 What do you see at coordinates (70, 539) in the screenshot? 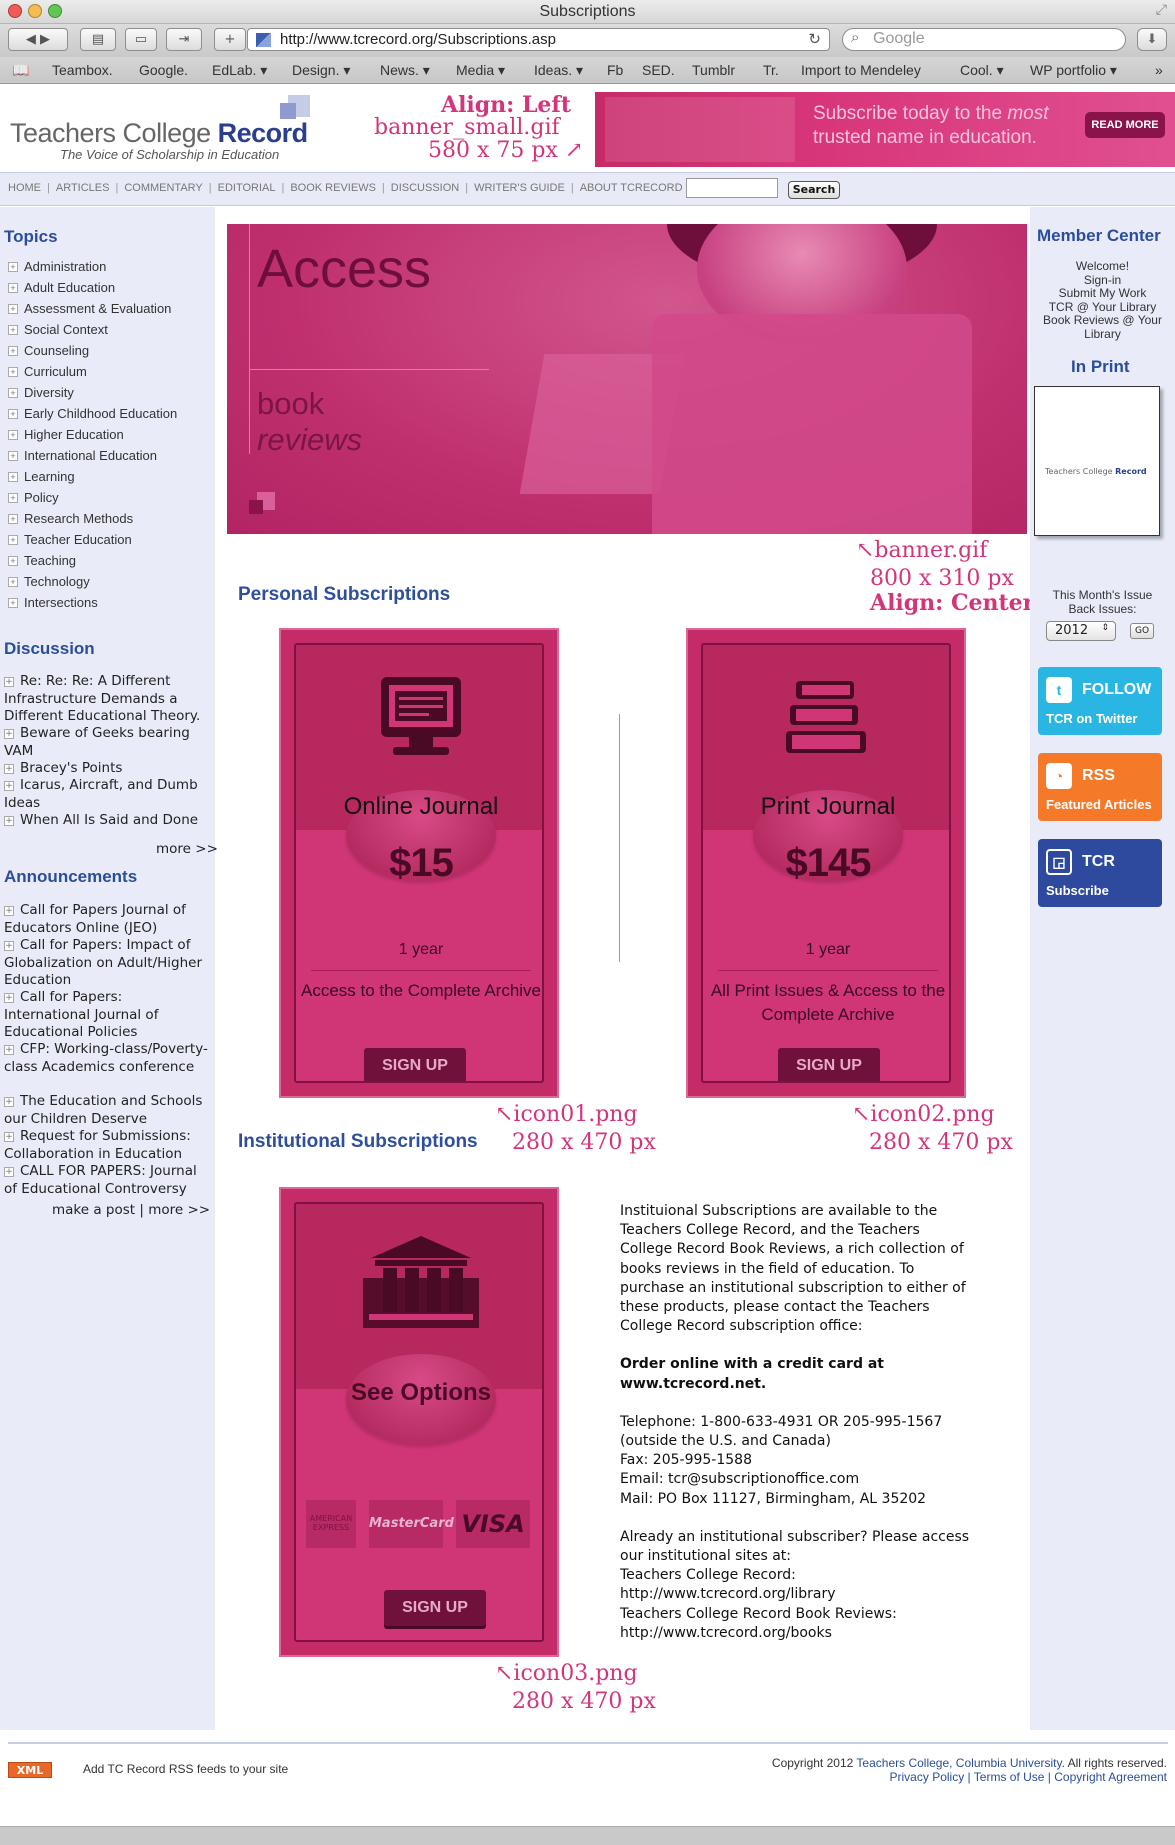
I see `topic-item: + Teacher Education` at bounding box center [70, 539].